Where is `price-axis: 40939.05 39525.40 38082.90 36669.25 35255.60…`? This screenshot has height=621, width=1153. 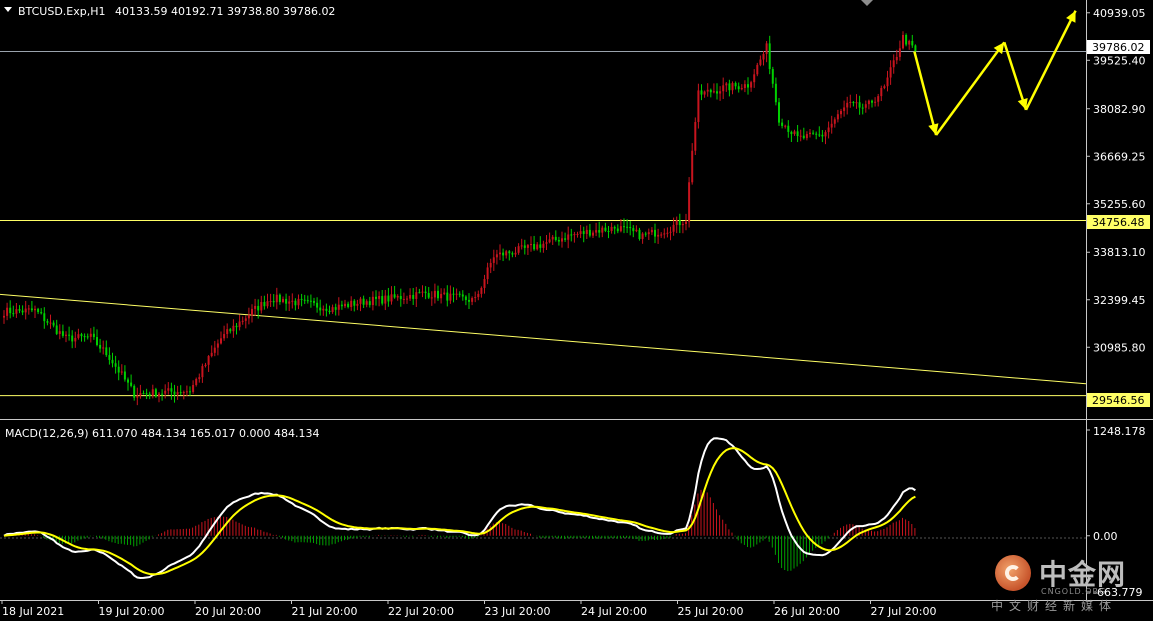 price-axis: 40939.05 39525.40 38082.90 36669.25 35255.60… is located at coordinates (1116, 180).